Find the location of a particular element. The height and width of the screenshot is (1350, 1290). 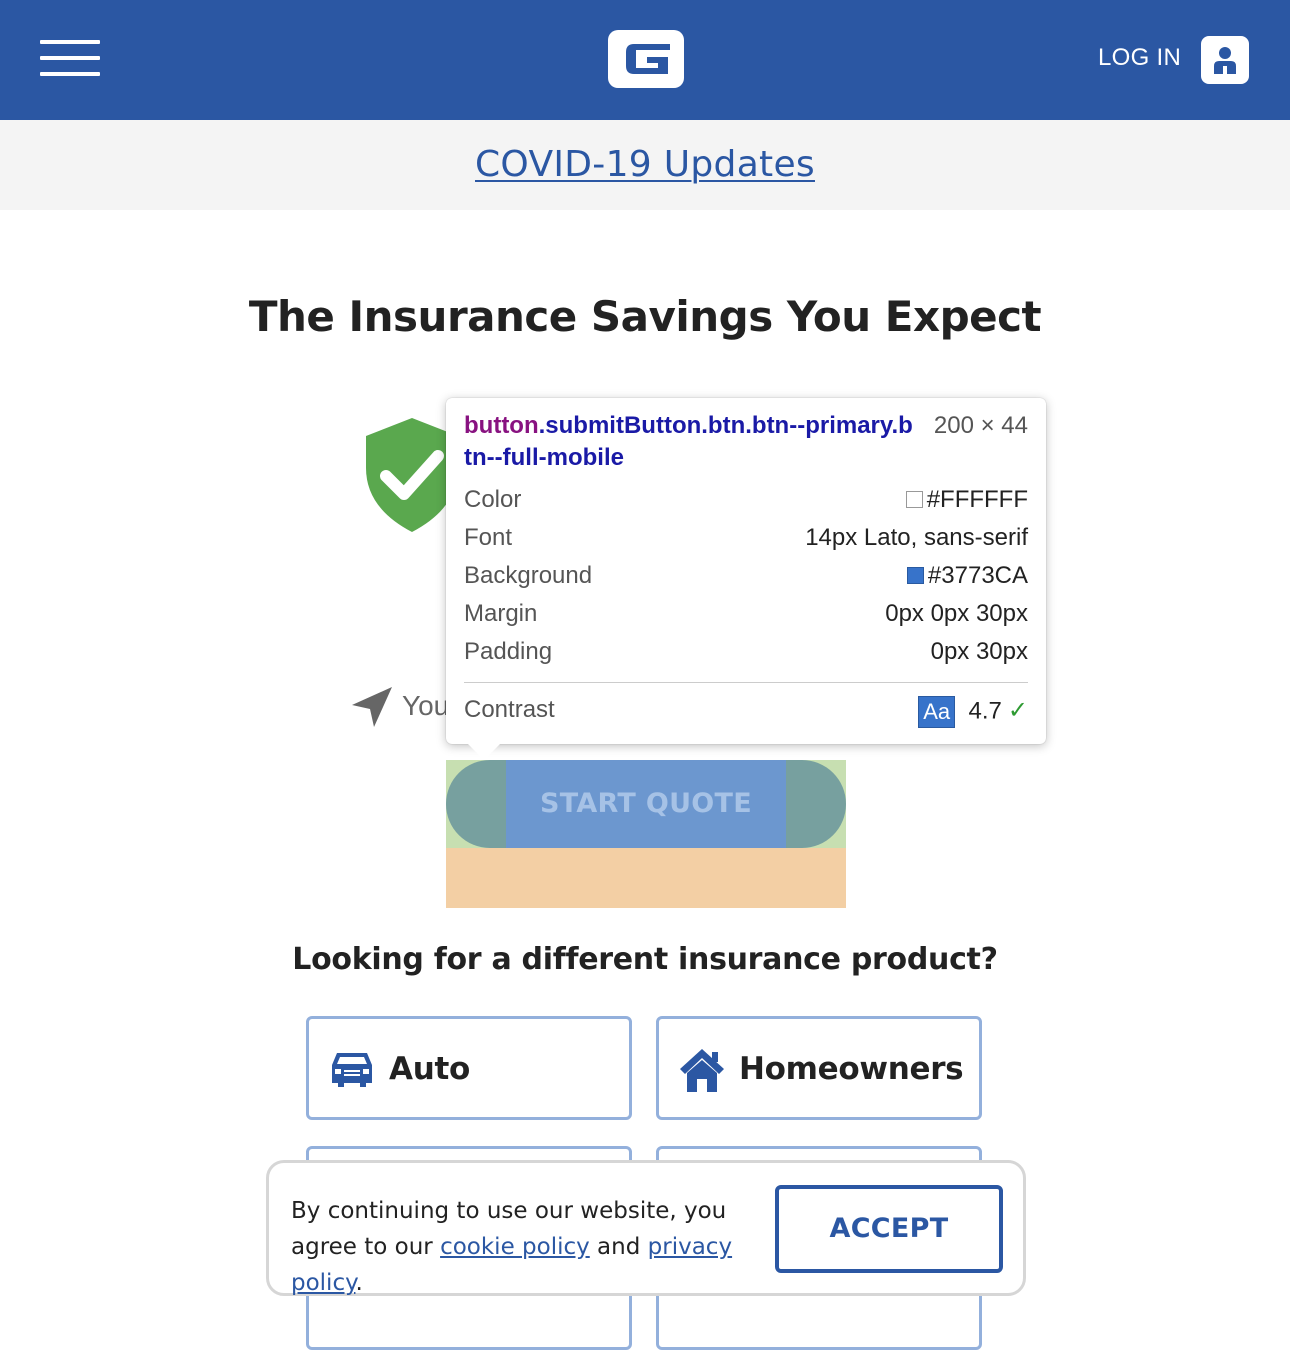

geico-logo is located at coordinates (646, 59).